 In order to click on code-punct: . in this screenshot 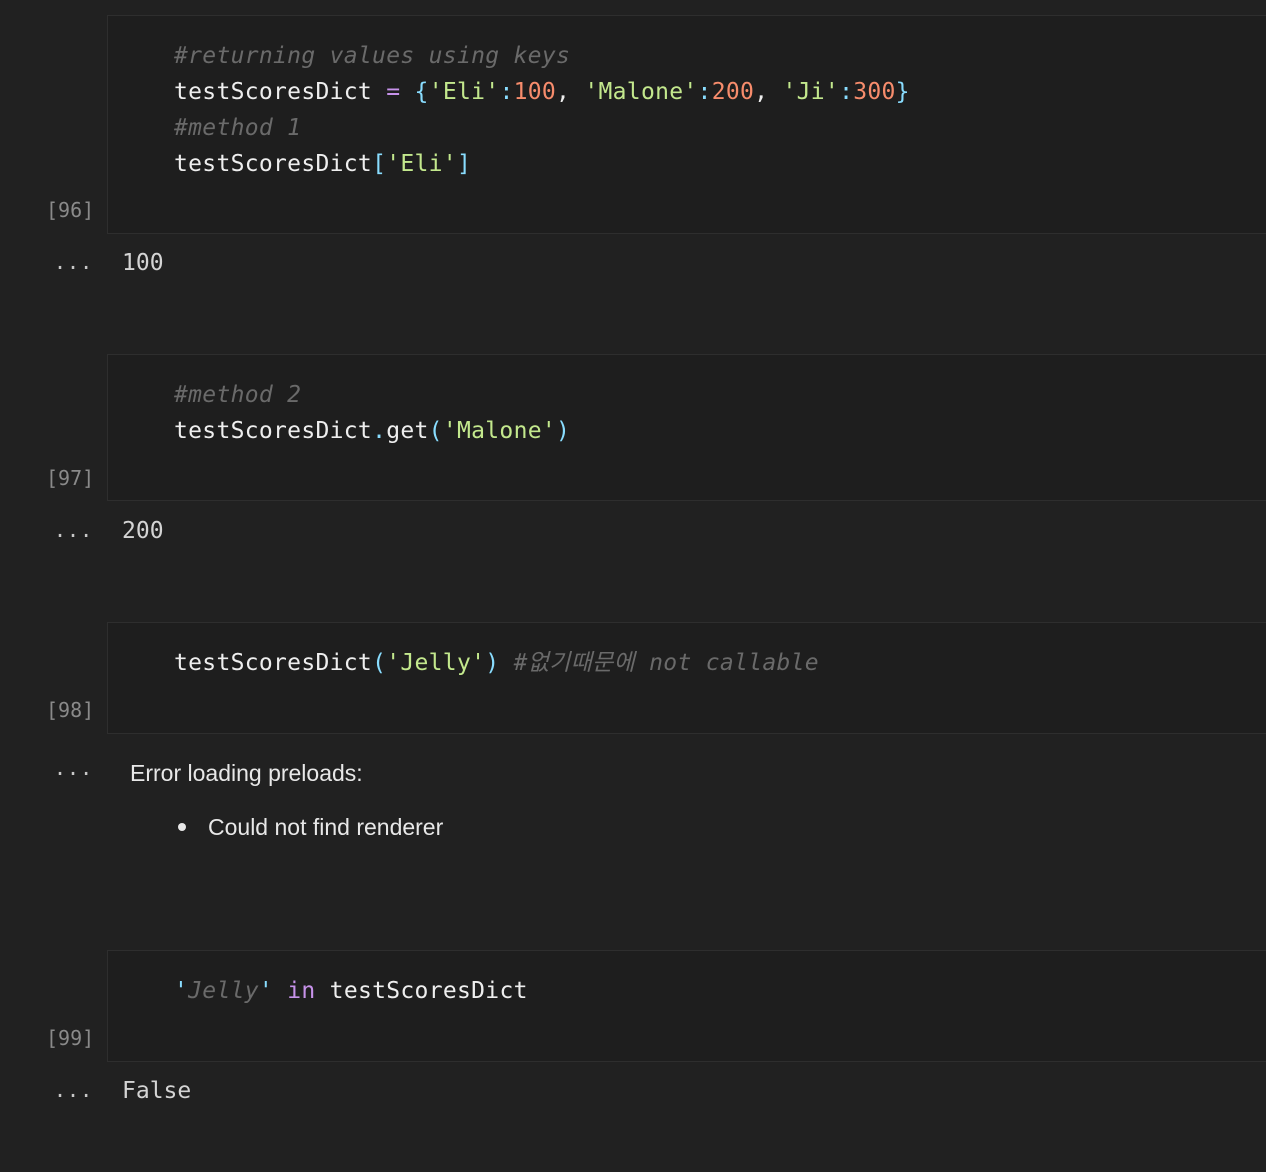, I will do `click(379, 431)`.